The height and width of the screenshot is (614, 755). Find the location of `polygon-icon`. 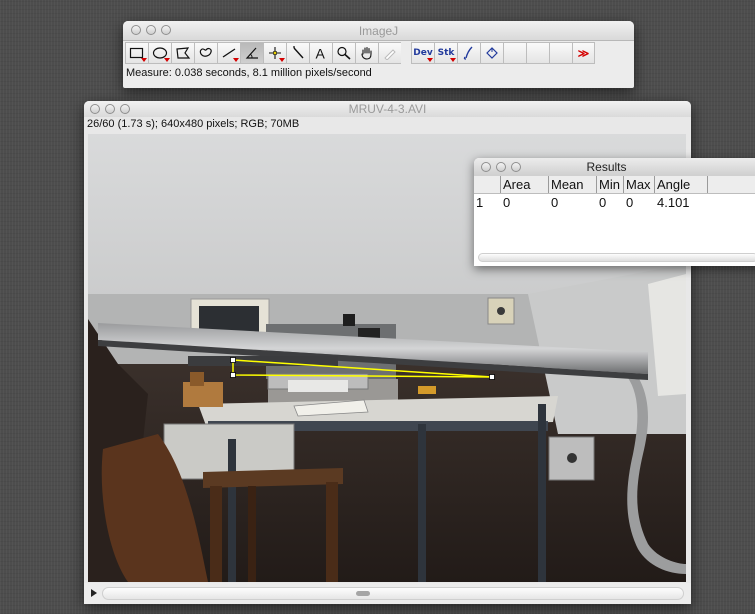

polygon-icon is located at coordinates (183, 53).